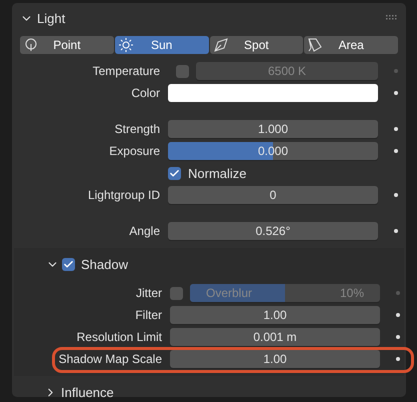 The height and width of the screenshot is (402, 417). I want to click on sun-icon, so click(125, 45).